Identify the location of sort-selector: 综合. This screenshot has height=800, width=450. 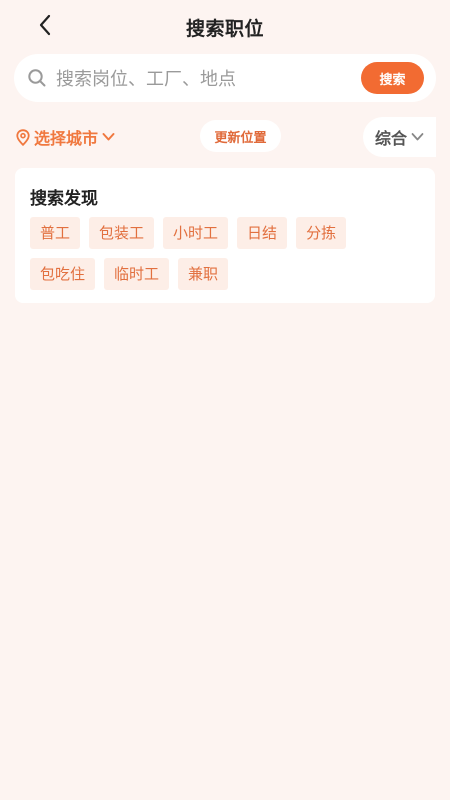
(399, 137).